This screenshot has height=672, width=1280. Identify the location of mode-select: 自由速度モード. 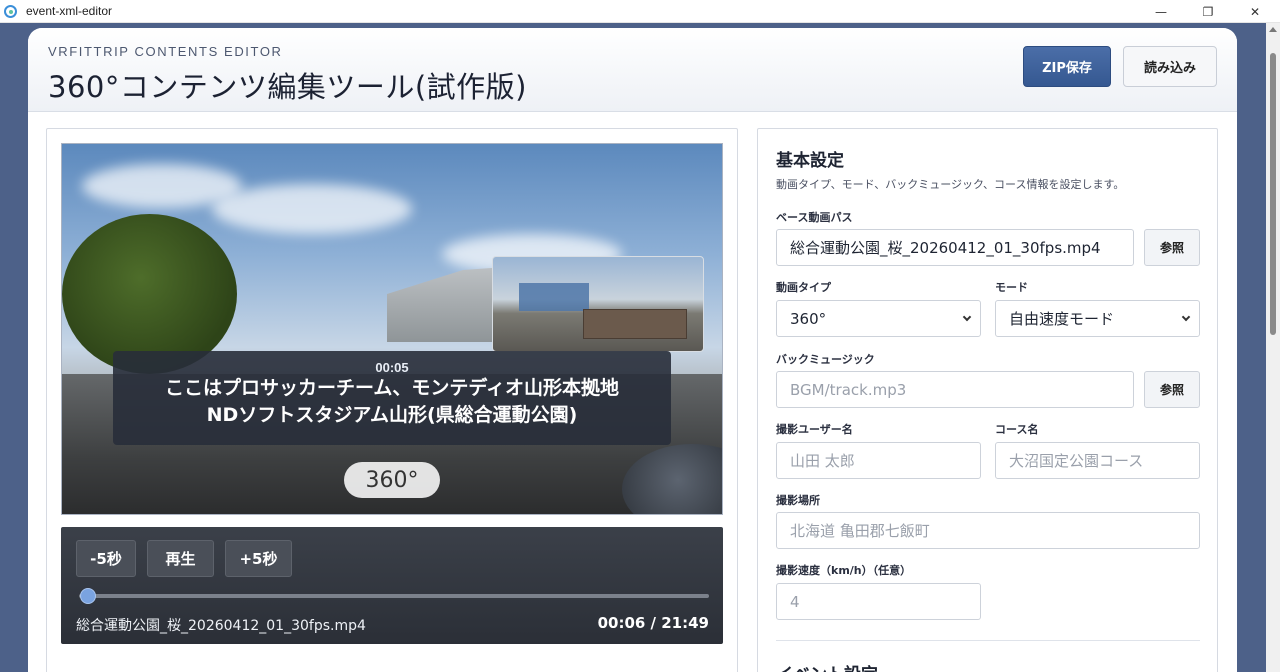
(1097, 318).